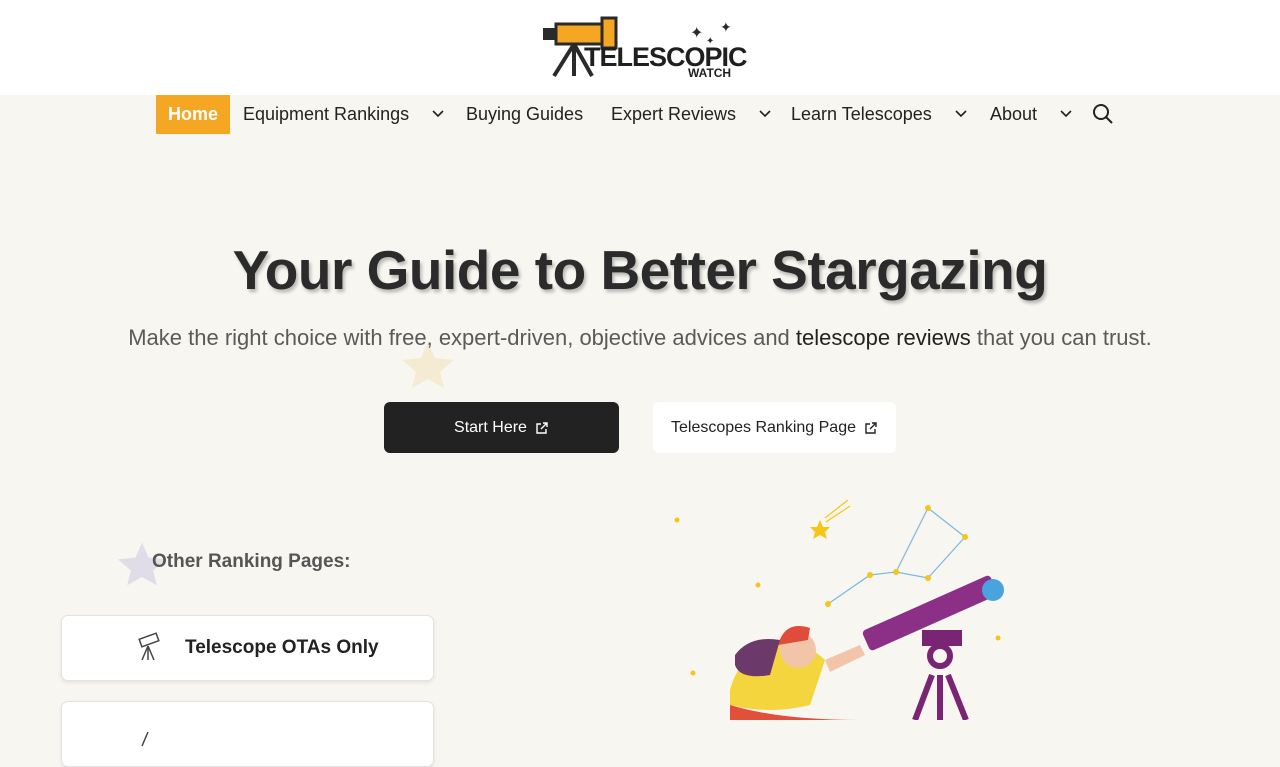  What do you see at coordinates (763, 427) in the screenshot?
I see `button-label: Telescopes Ranking Page` at bounding box center [763, 427].